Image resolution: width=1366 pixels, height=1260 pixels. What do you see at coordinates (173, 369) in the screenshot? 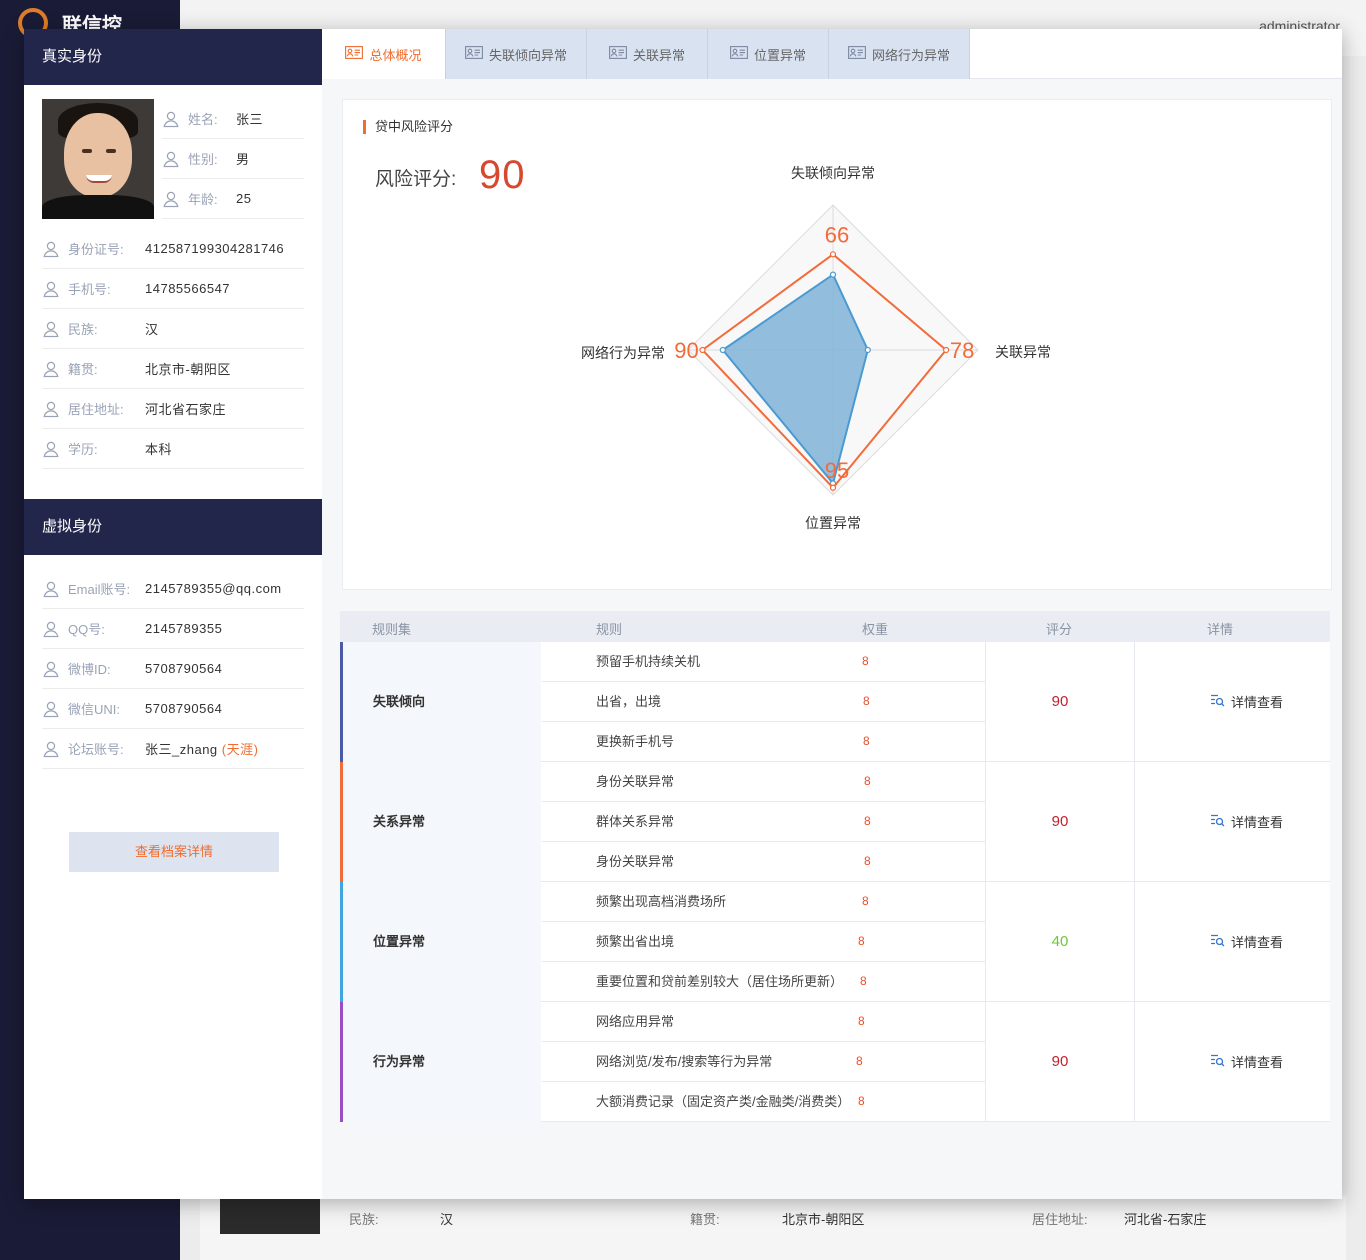
I see `real-field-3: 籍贯: 北京市-朝阳区` at bounding box center [173, 369].